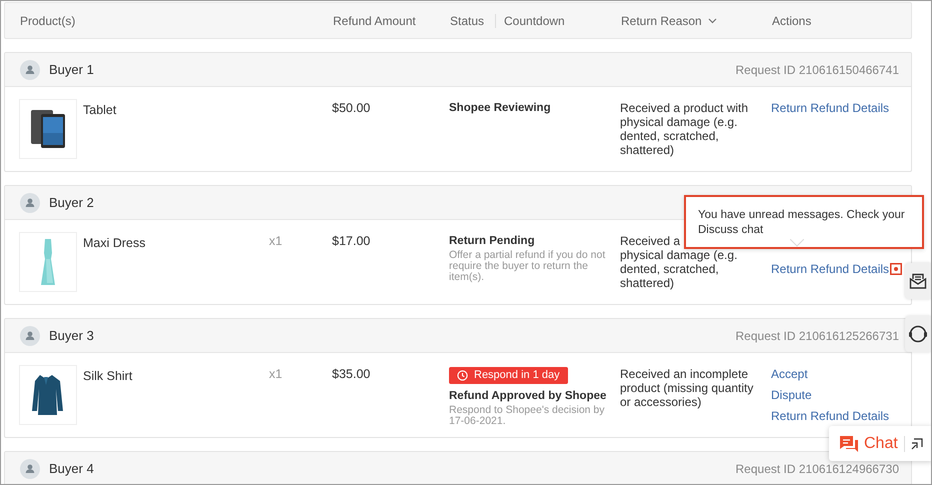  What do you see at coordinates (679, 262) in the screenshot?
I see `return-reason: Received a physical damage (e.g. dented, scratched, shattered)` at bounding box center [679, 262].